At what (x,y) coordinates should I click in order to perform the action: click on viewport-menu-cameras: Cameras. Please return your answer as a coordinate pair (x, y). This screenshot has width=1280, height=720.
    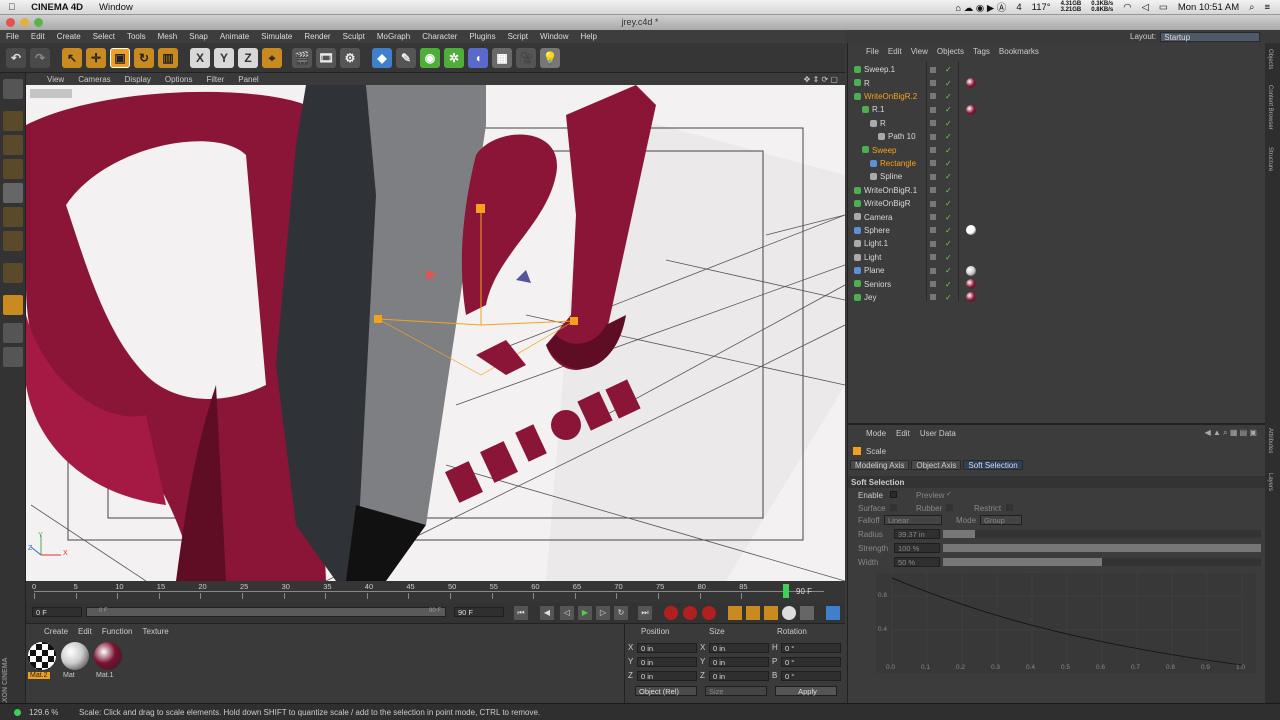
    Looking at the image, I should click on (94, 79).